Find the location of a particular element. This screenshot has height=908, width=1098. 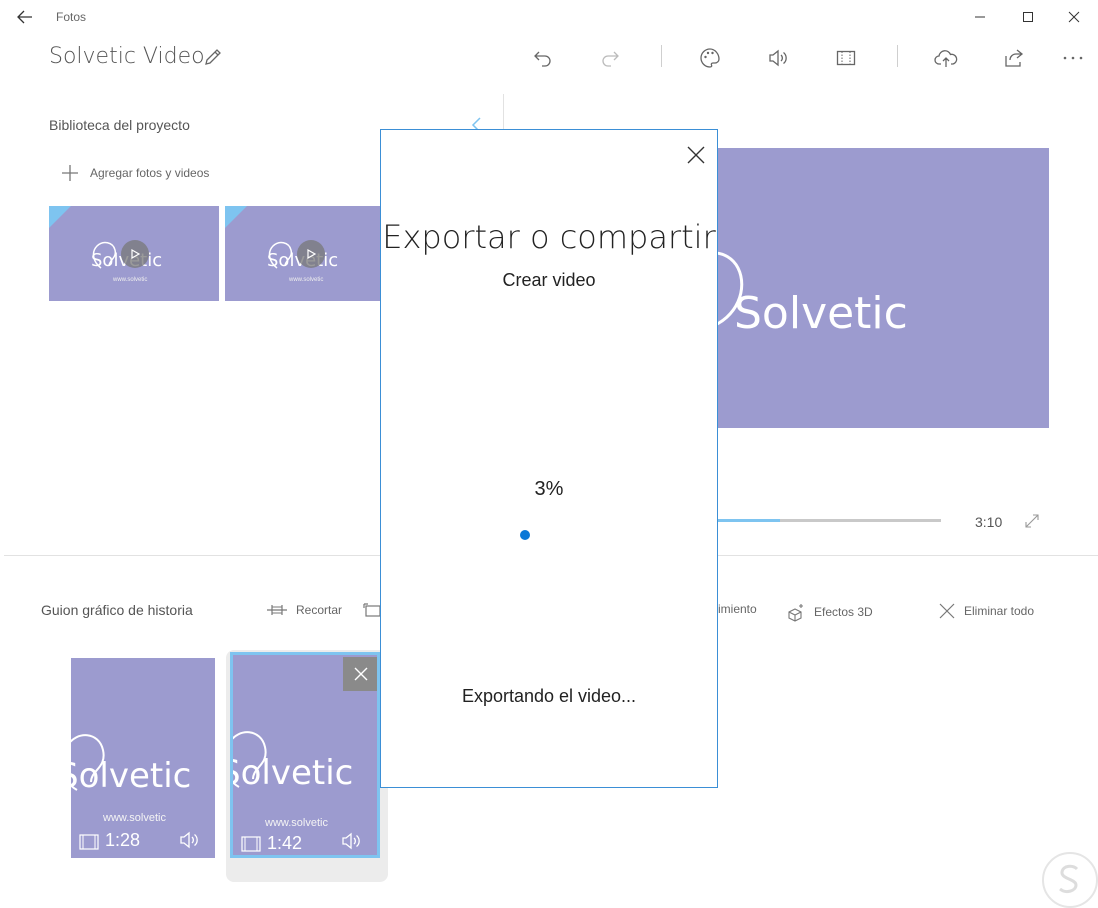

arrow-left-icon is located at coordinates (24, 17).